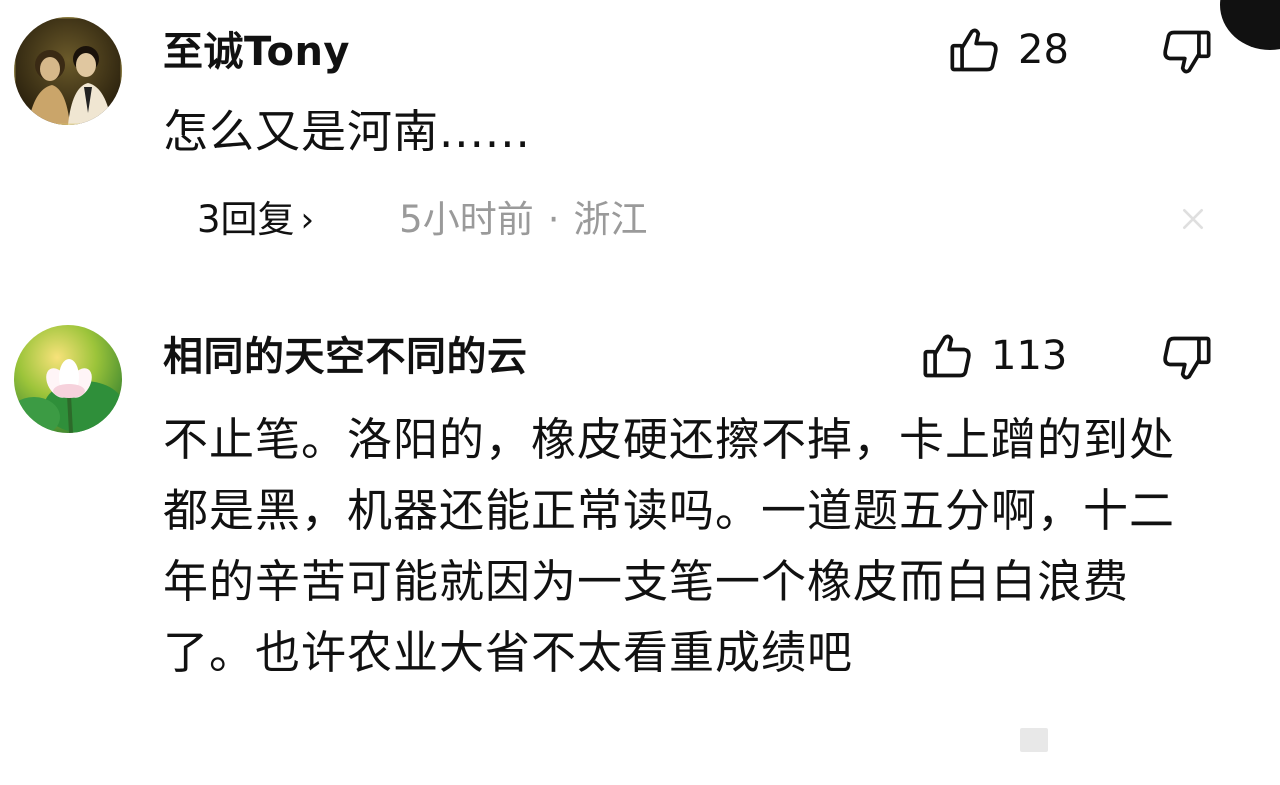  I want to click on thumbs-down-icon, so click(1187, 358).